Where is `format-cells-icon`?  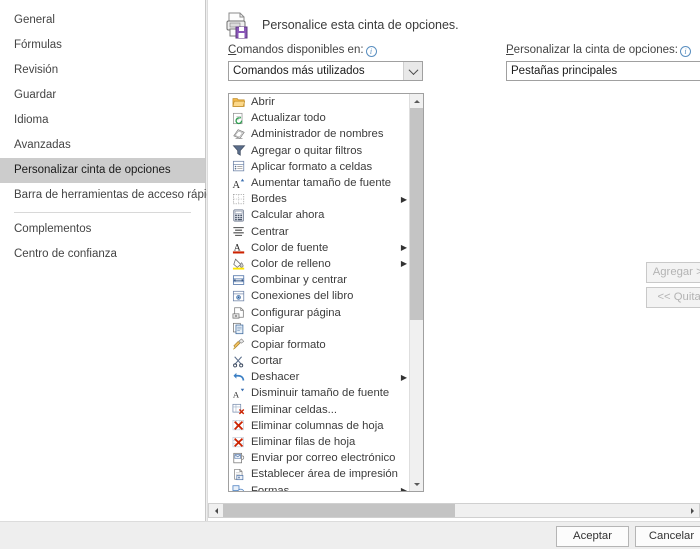 format-cells-icon is located at coordinates (239, 166).